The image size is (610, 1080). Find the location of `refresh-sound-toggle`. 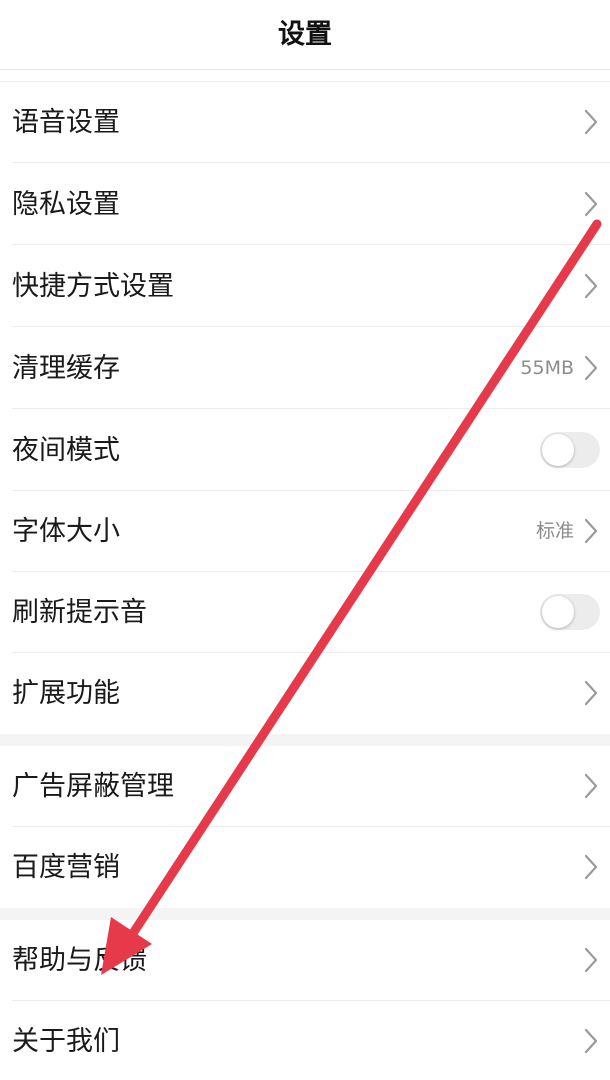

refresh-sound-toggle is located at coordinates (570, 612).